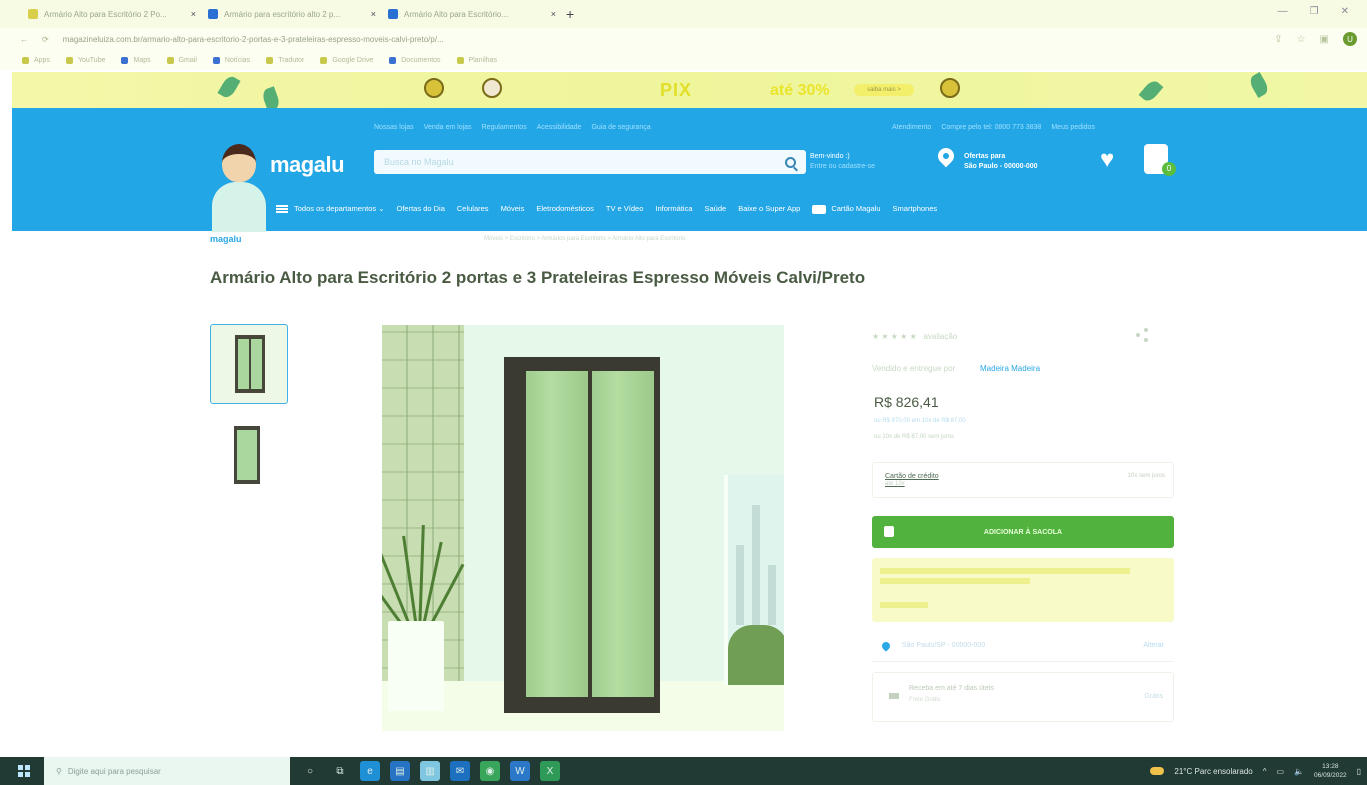 The height and width of the screenshot is (785, 1367). I want to click on nav-item: Informática, so click(673, 208).